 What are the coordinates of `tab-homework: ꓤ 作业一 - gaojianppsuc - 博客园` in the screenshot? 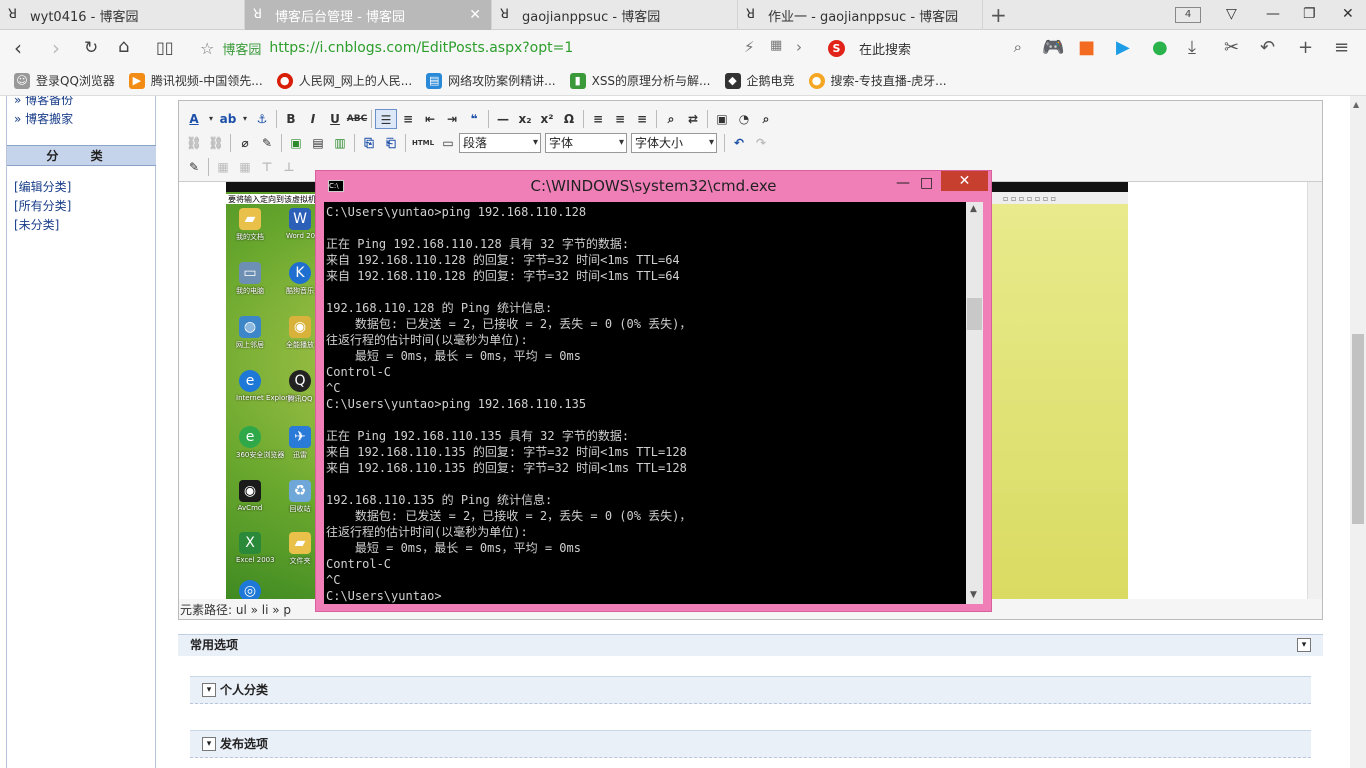 It's located at (860, 15).